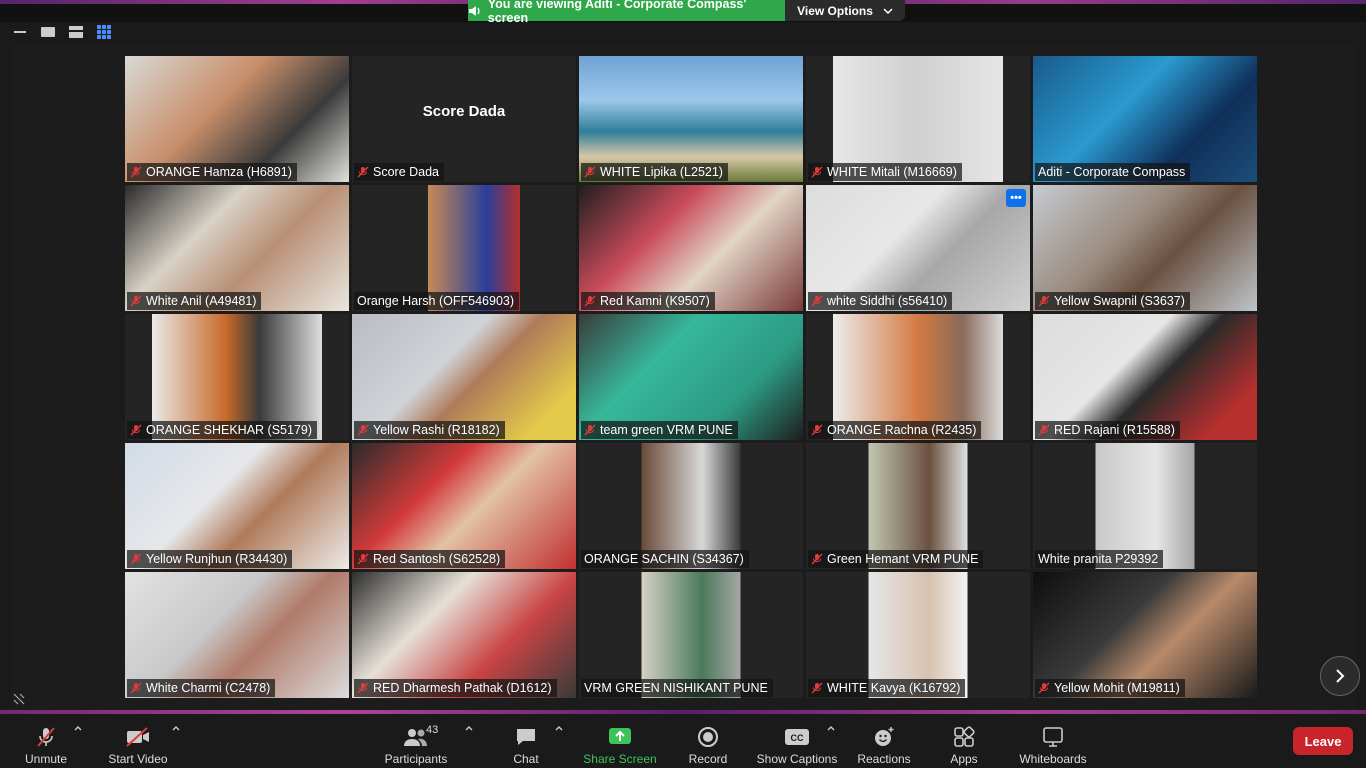  What do you see at coordinates (237, 119) in the screenshot?
I see `participant-tile: ORANGE Hamza (H6891)` at bounding box center [237, 119].